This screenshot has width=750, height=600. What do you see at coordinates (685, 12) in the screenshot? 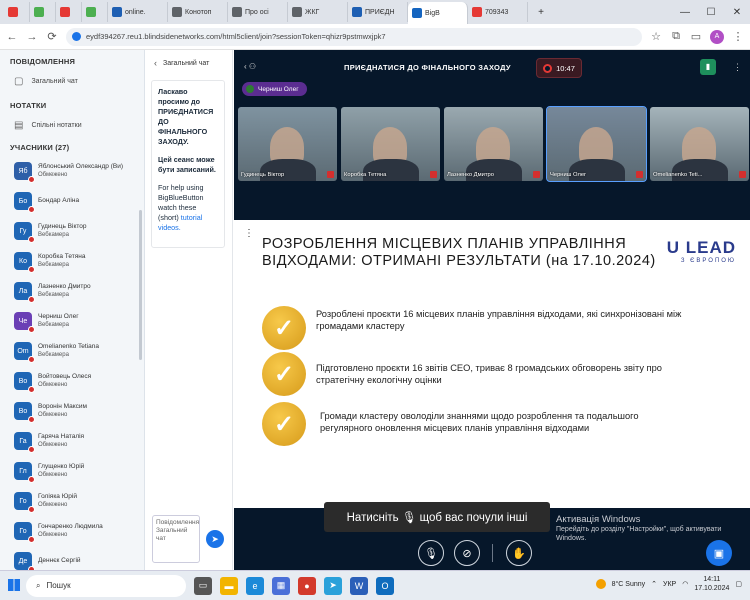
I see `minimize-icon: —` at bounding box center [685, 12].